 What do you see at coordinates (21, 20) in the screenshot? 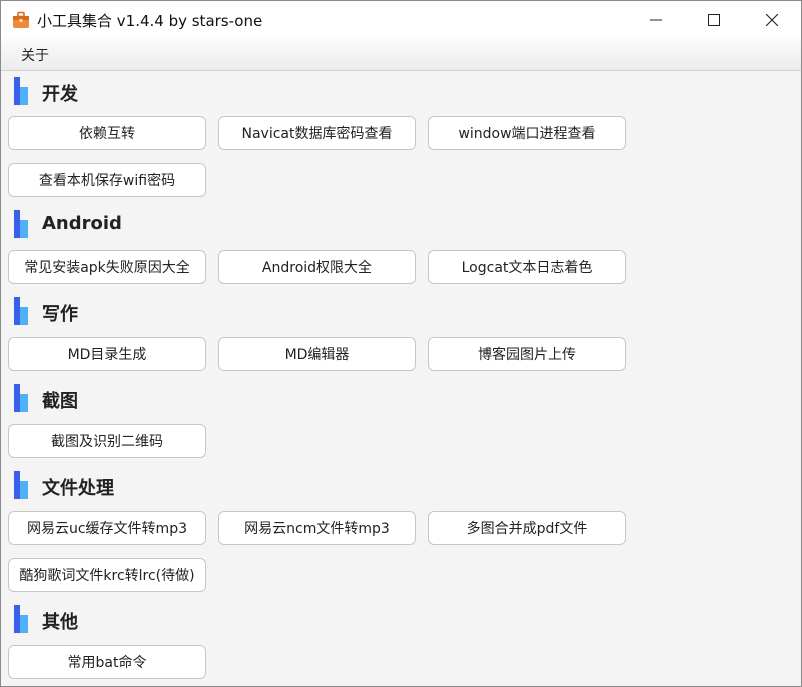
I see `toolbox-icon` at bounding box center [21, 20].